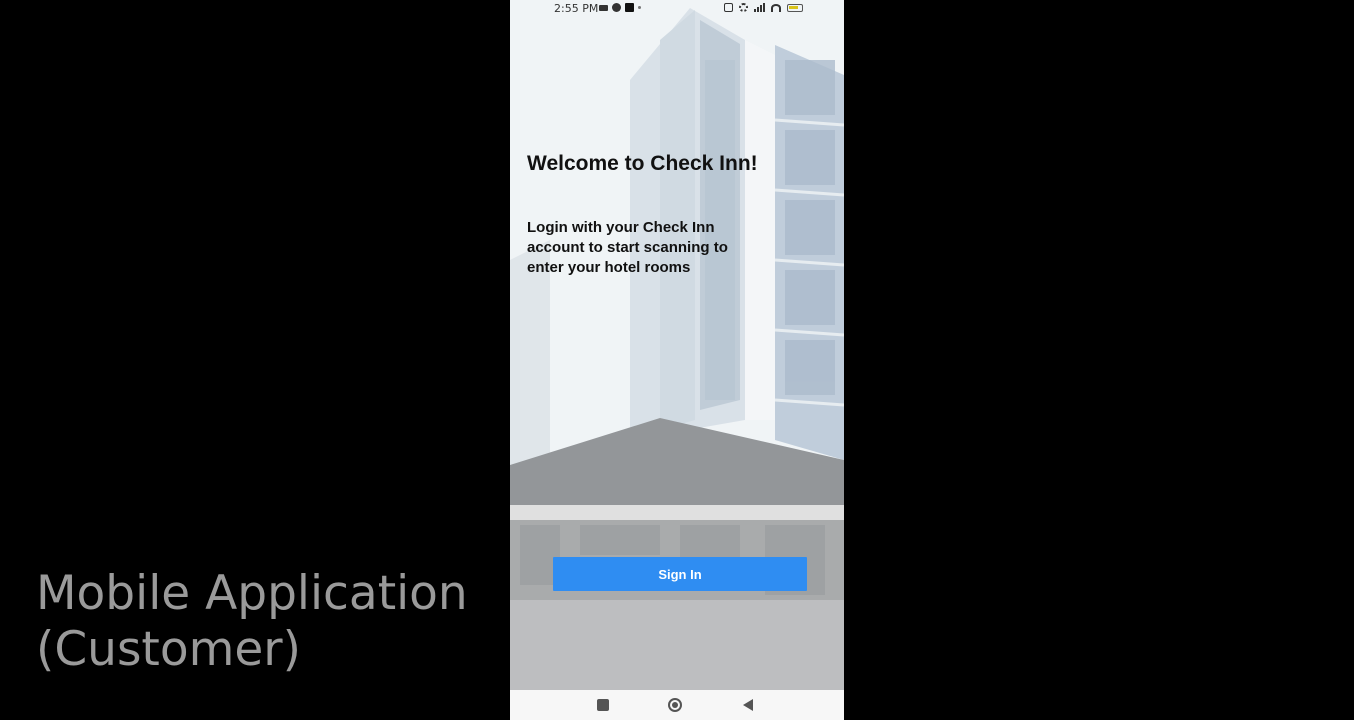 The width and height of the screenshot is (1354, 720). I want to click on status-system-icons, so click(763, 7).